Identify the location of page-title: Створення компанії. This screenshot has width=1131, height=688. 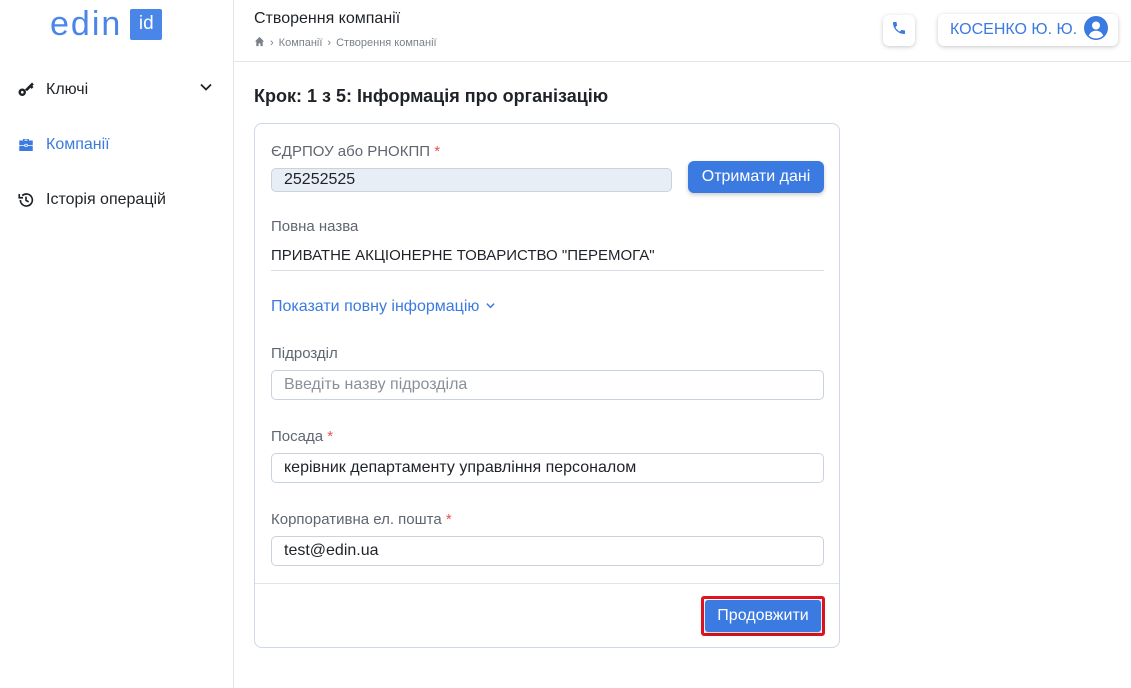
(327, 18).